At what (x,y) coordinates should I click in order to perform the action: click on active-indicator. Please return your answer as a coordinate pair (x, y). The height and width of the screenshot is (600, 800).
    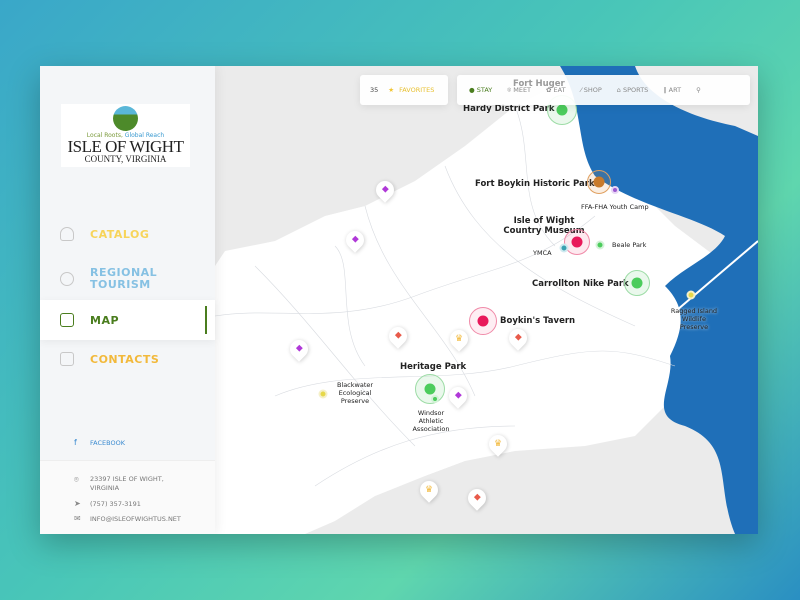
    Looking at the image, I should click on (206, 320).